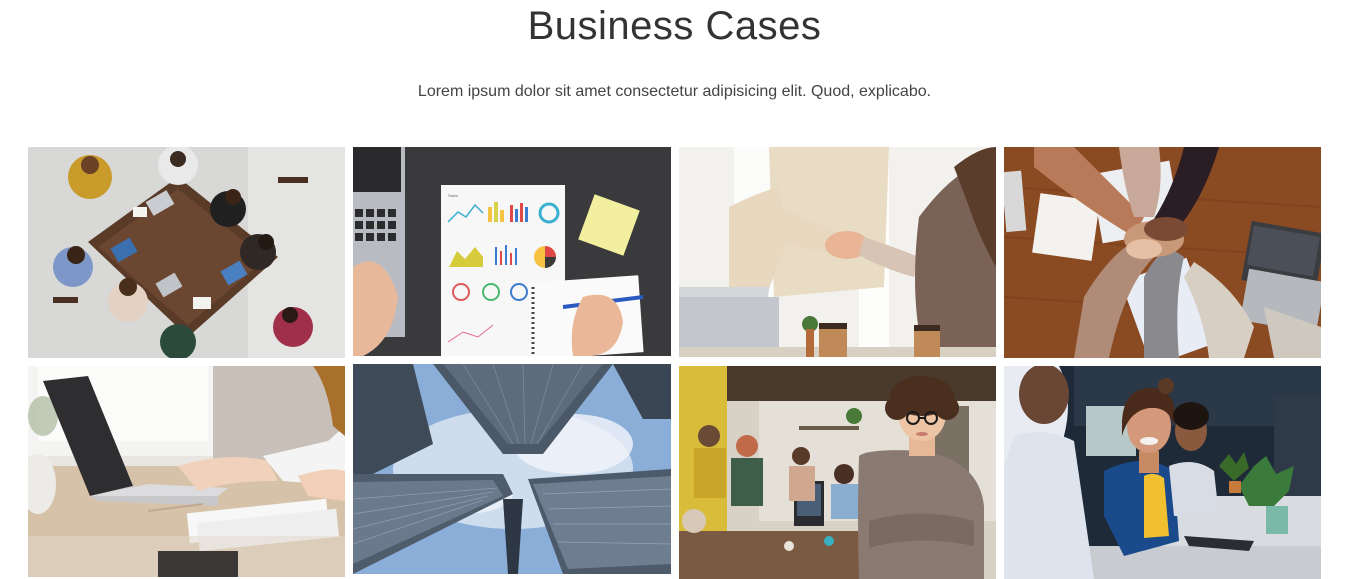  Describe the element at coordinates (512, 251) in the screenshot. I see `financial-charts-desk-photo: Sales` at that location.